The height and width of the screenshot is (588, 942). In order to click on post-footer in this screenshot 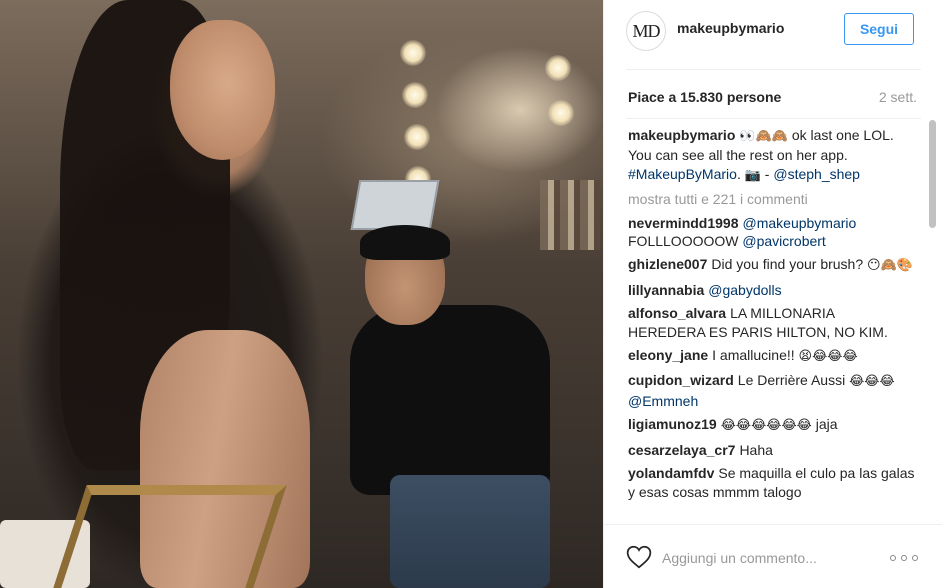, I will do `click(773, 556)`.